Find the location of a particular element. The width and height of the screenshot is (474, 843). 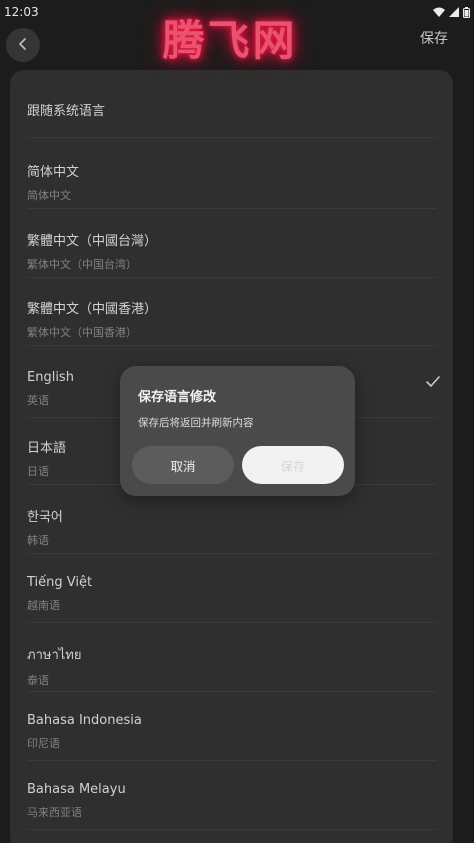

dialog-title: 保存语言修改 is located at coordinates (177, 397).